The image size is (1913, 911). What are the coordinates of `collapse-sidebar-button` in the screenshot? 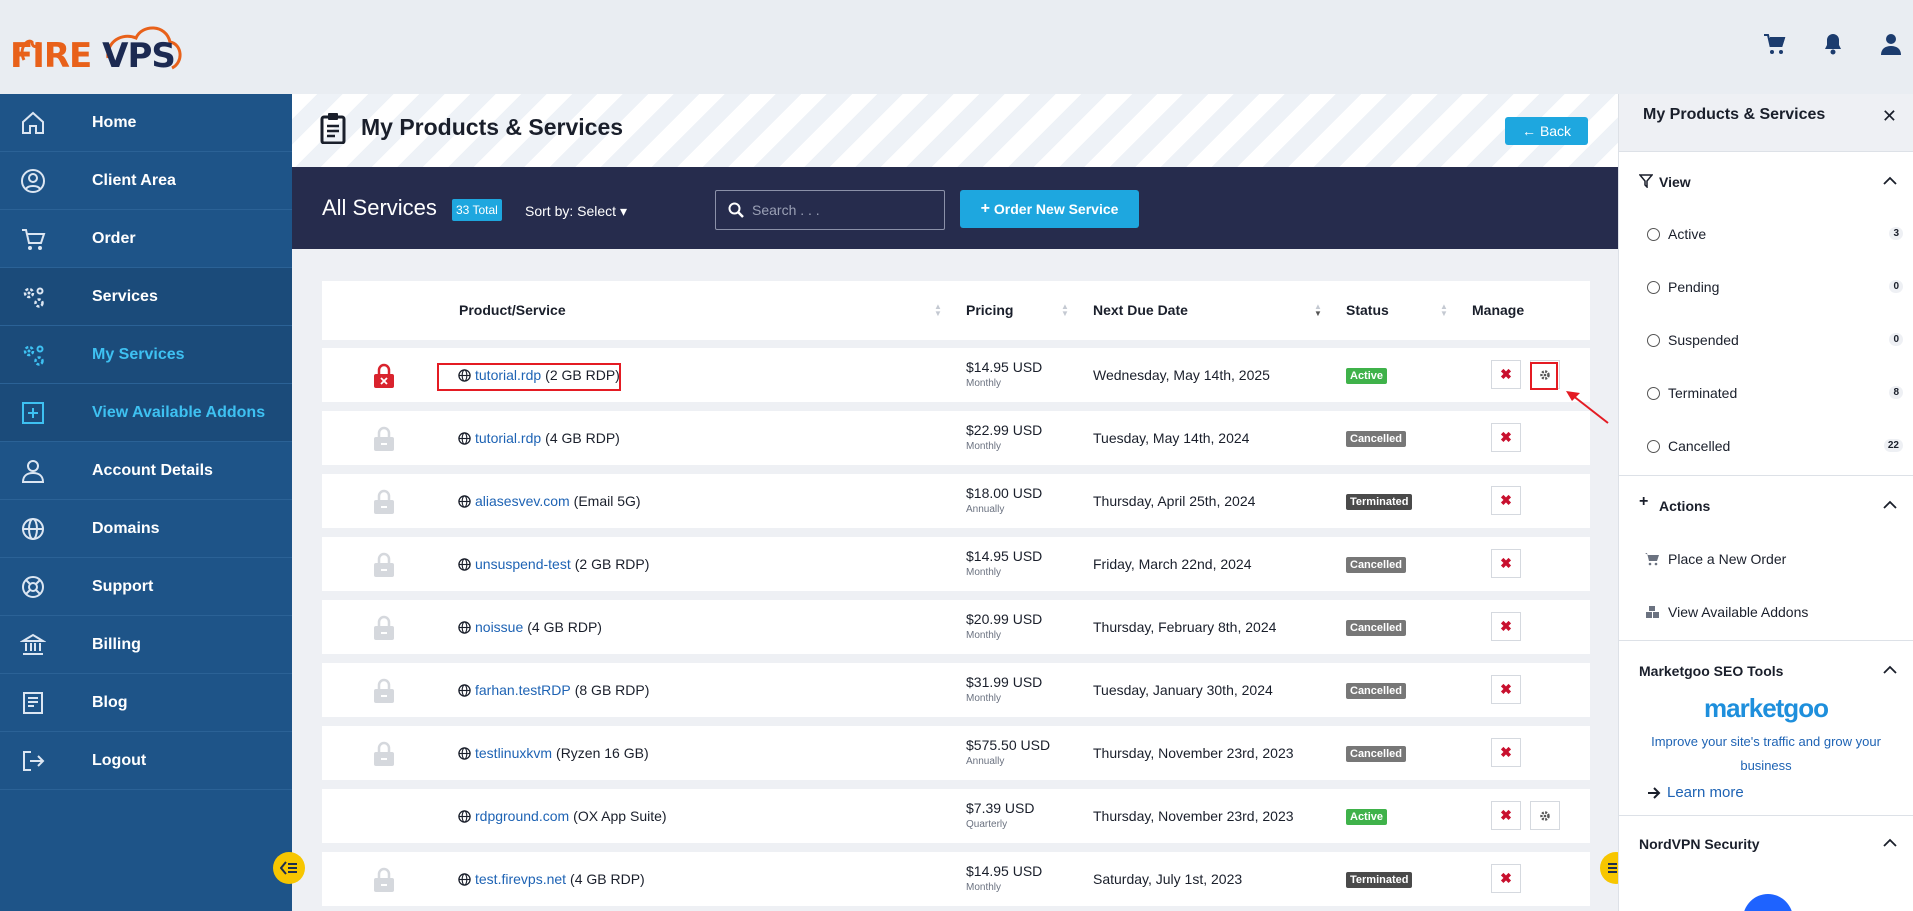 It's located at (289, 868).